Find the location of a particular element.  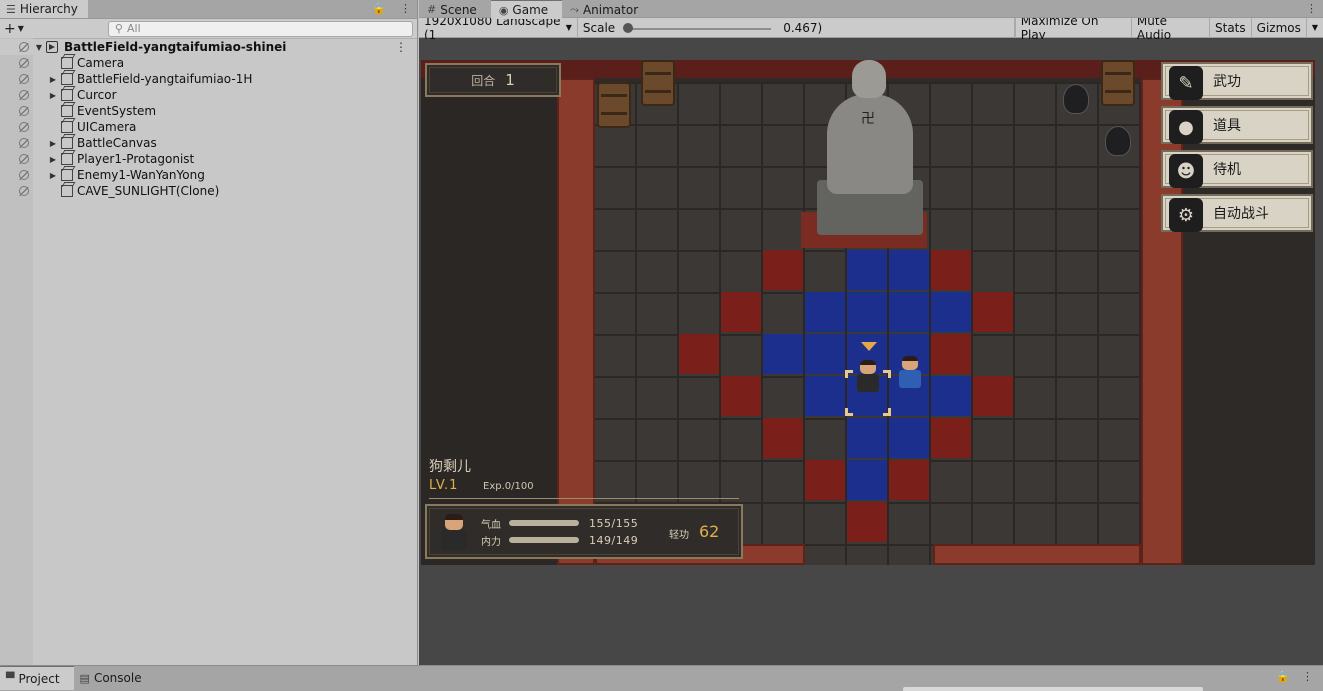

resolution-dropdown: 1920x1080 Landscape (1 ▼ is located at coordinates (498, 28).